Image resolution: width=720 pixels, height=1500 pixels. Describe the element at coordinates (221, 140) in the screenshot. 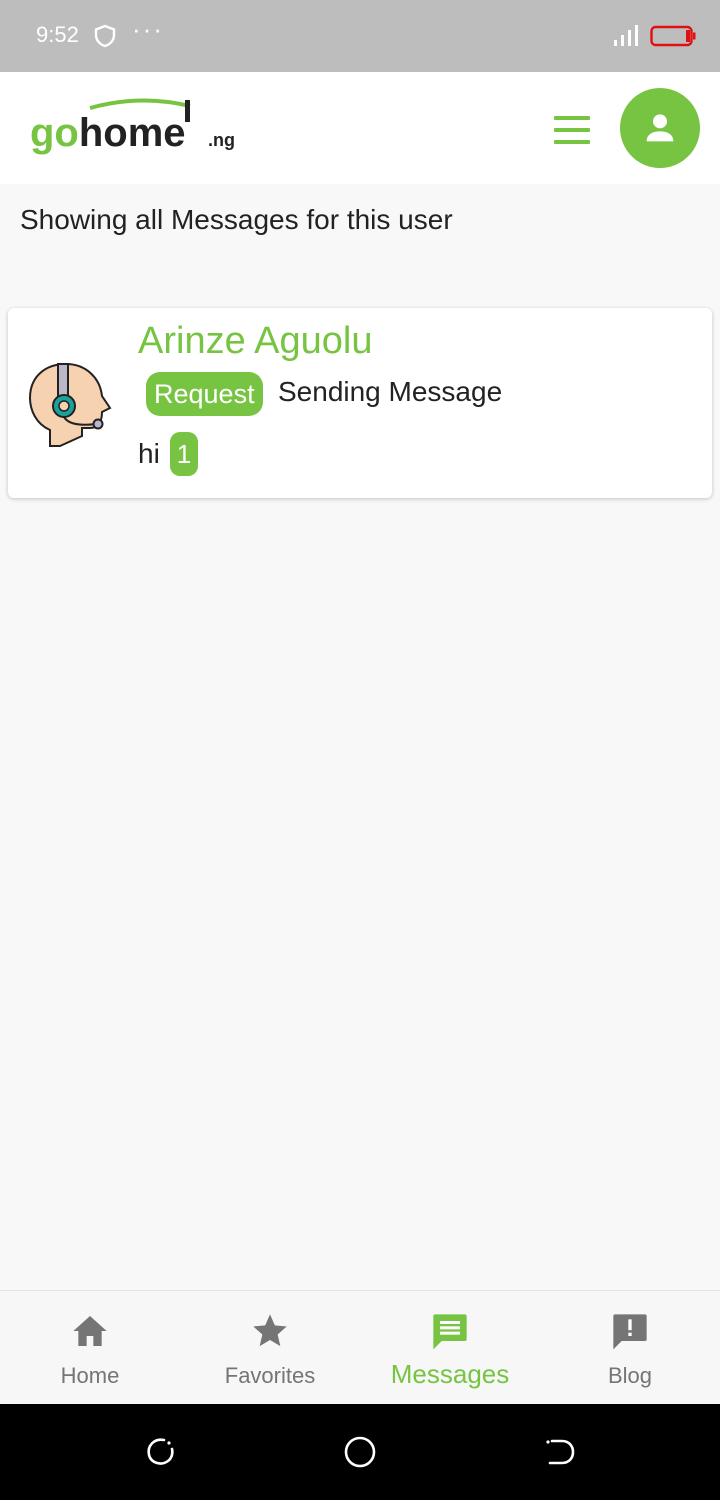

I see `svg-text: .ng` at that location.